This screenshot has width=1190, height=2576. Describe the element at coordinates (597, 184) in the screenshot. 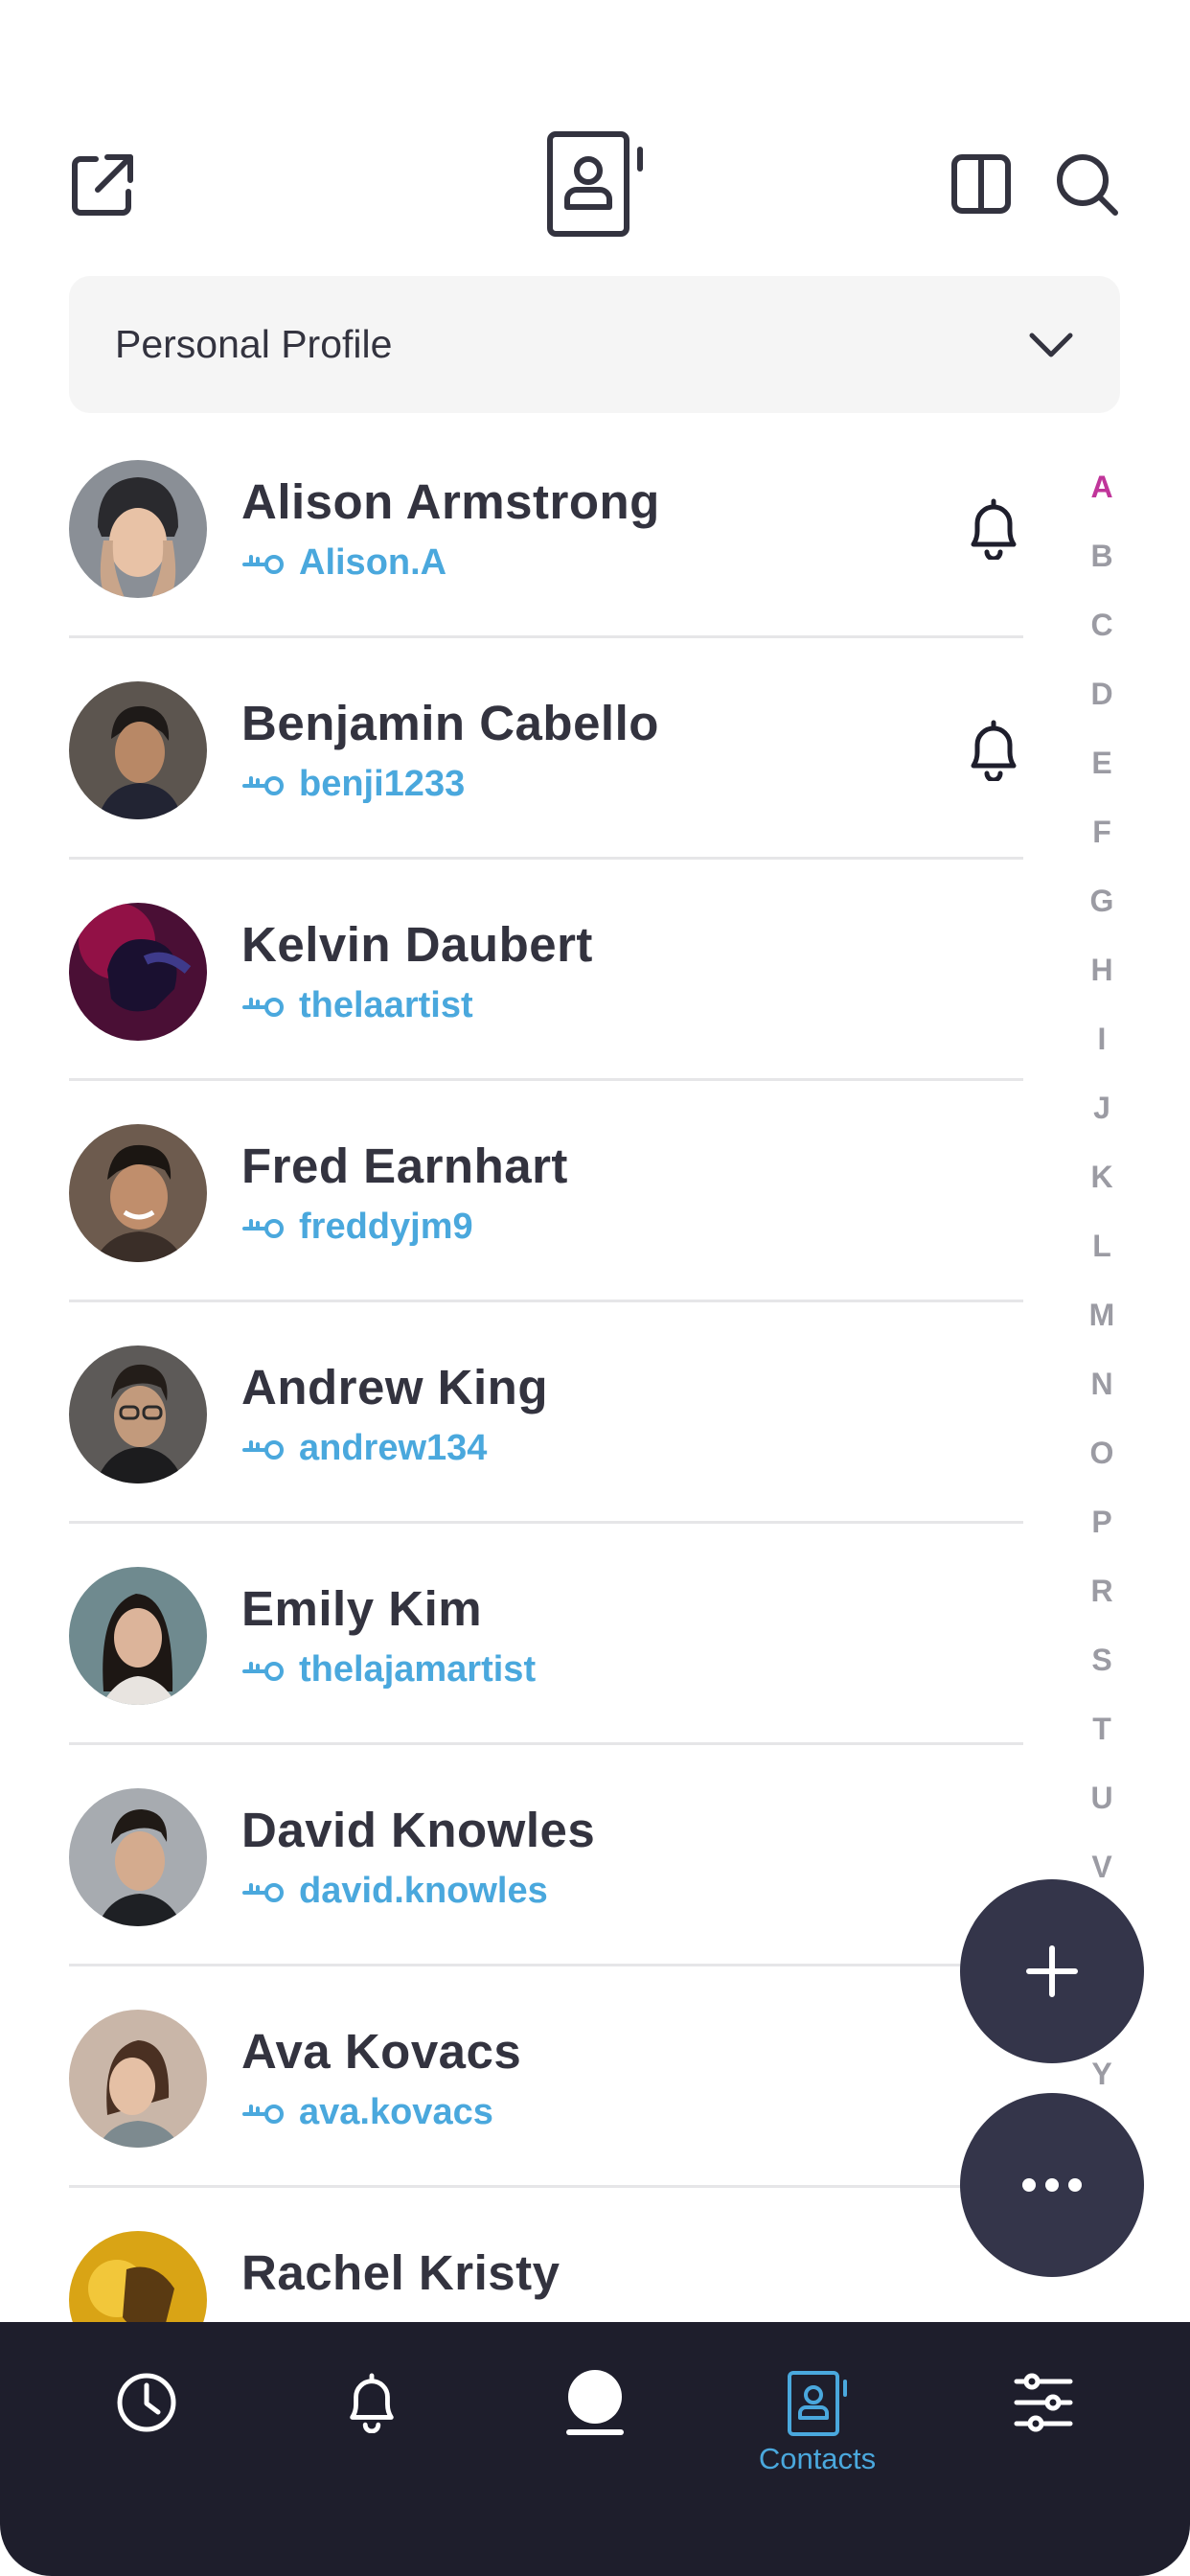

I see `contacts-book-icon` at that location.